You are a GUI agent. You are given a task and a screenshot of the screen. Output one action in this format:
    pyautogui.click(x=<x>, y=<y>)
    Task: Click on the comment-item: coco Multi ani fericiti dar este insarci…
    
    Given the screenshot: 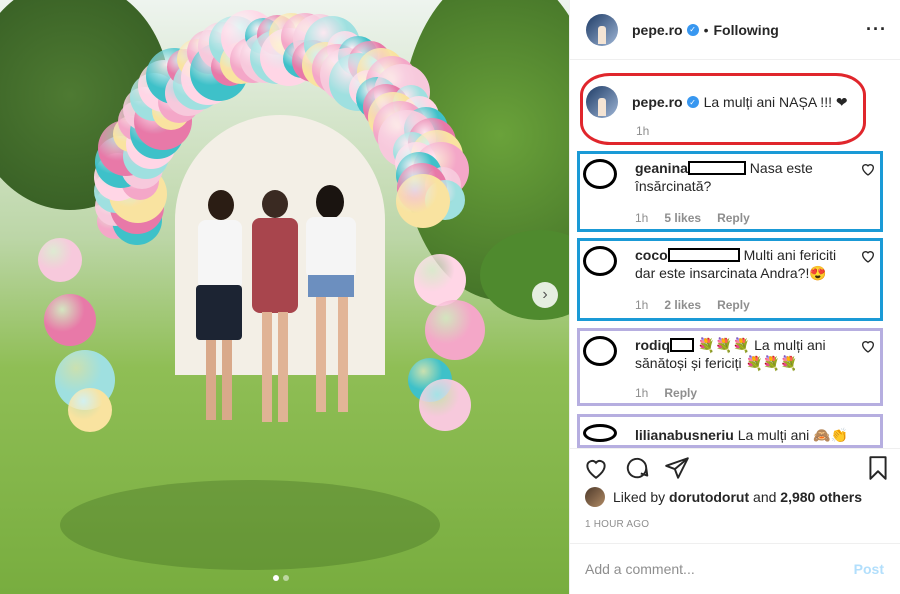 What is the action you would take?
    pyautogui.click(x=730, y=279)
    